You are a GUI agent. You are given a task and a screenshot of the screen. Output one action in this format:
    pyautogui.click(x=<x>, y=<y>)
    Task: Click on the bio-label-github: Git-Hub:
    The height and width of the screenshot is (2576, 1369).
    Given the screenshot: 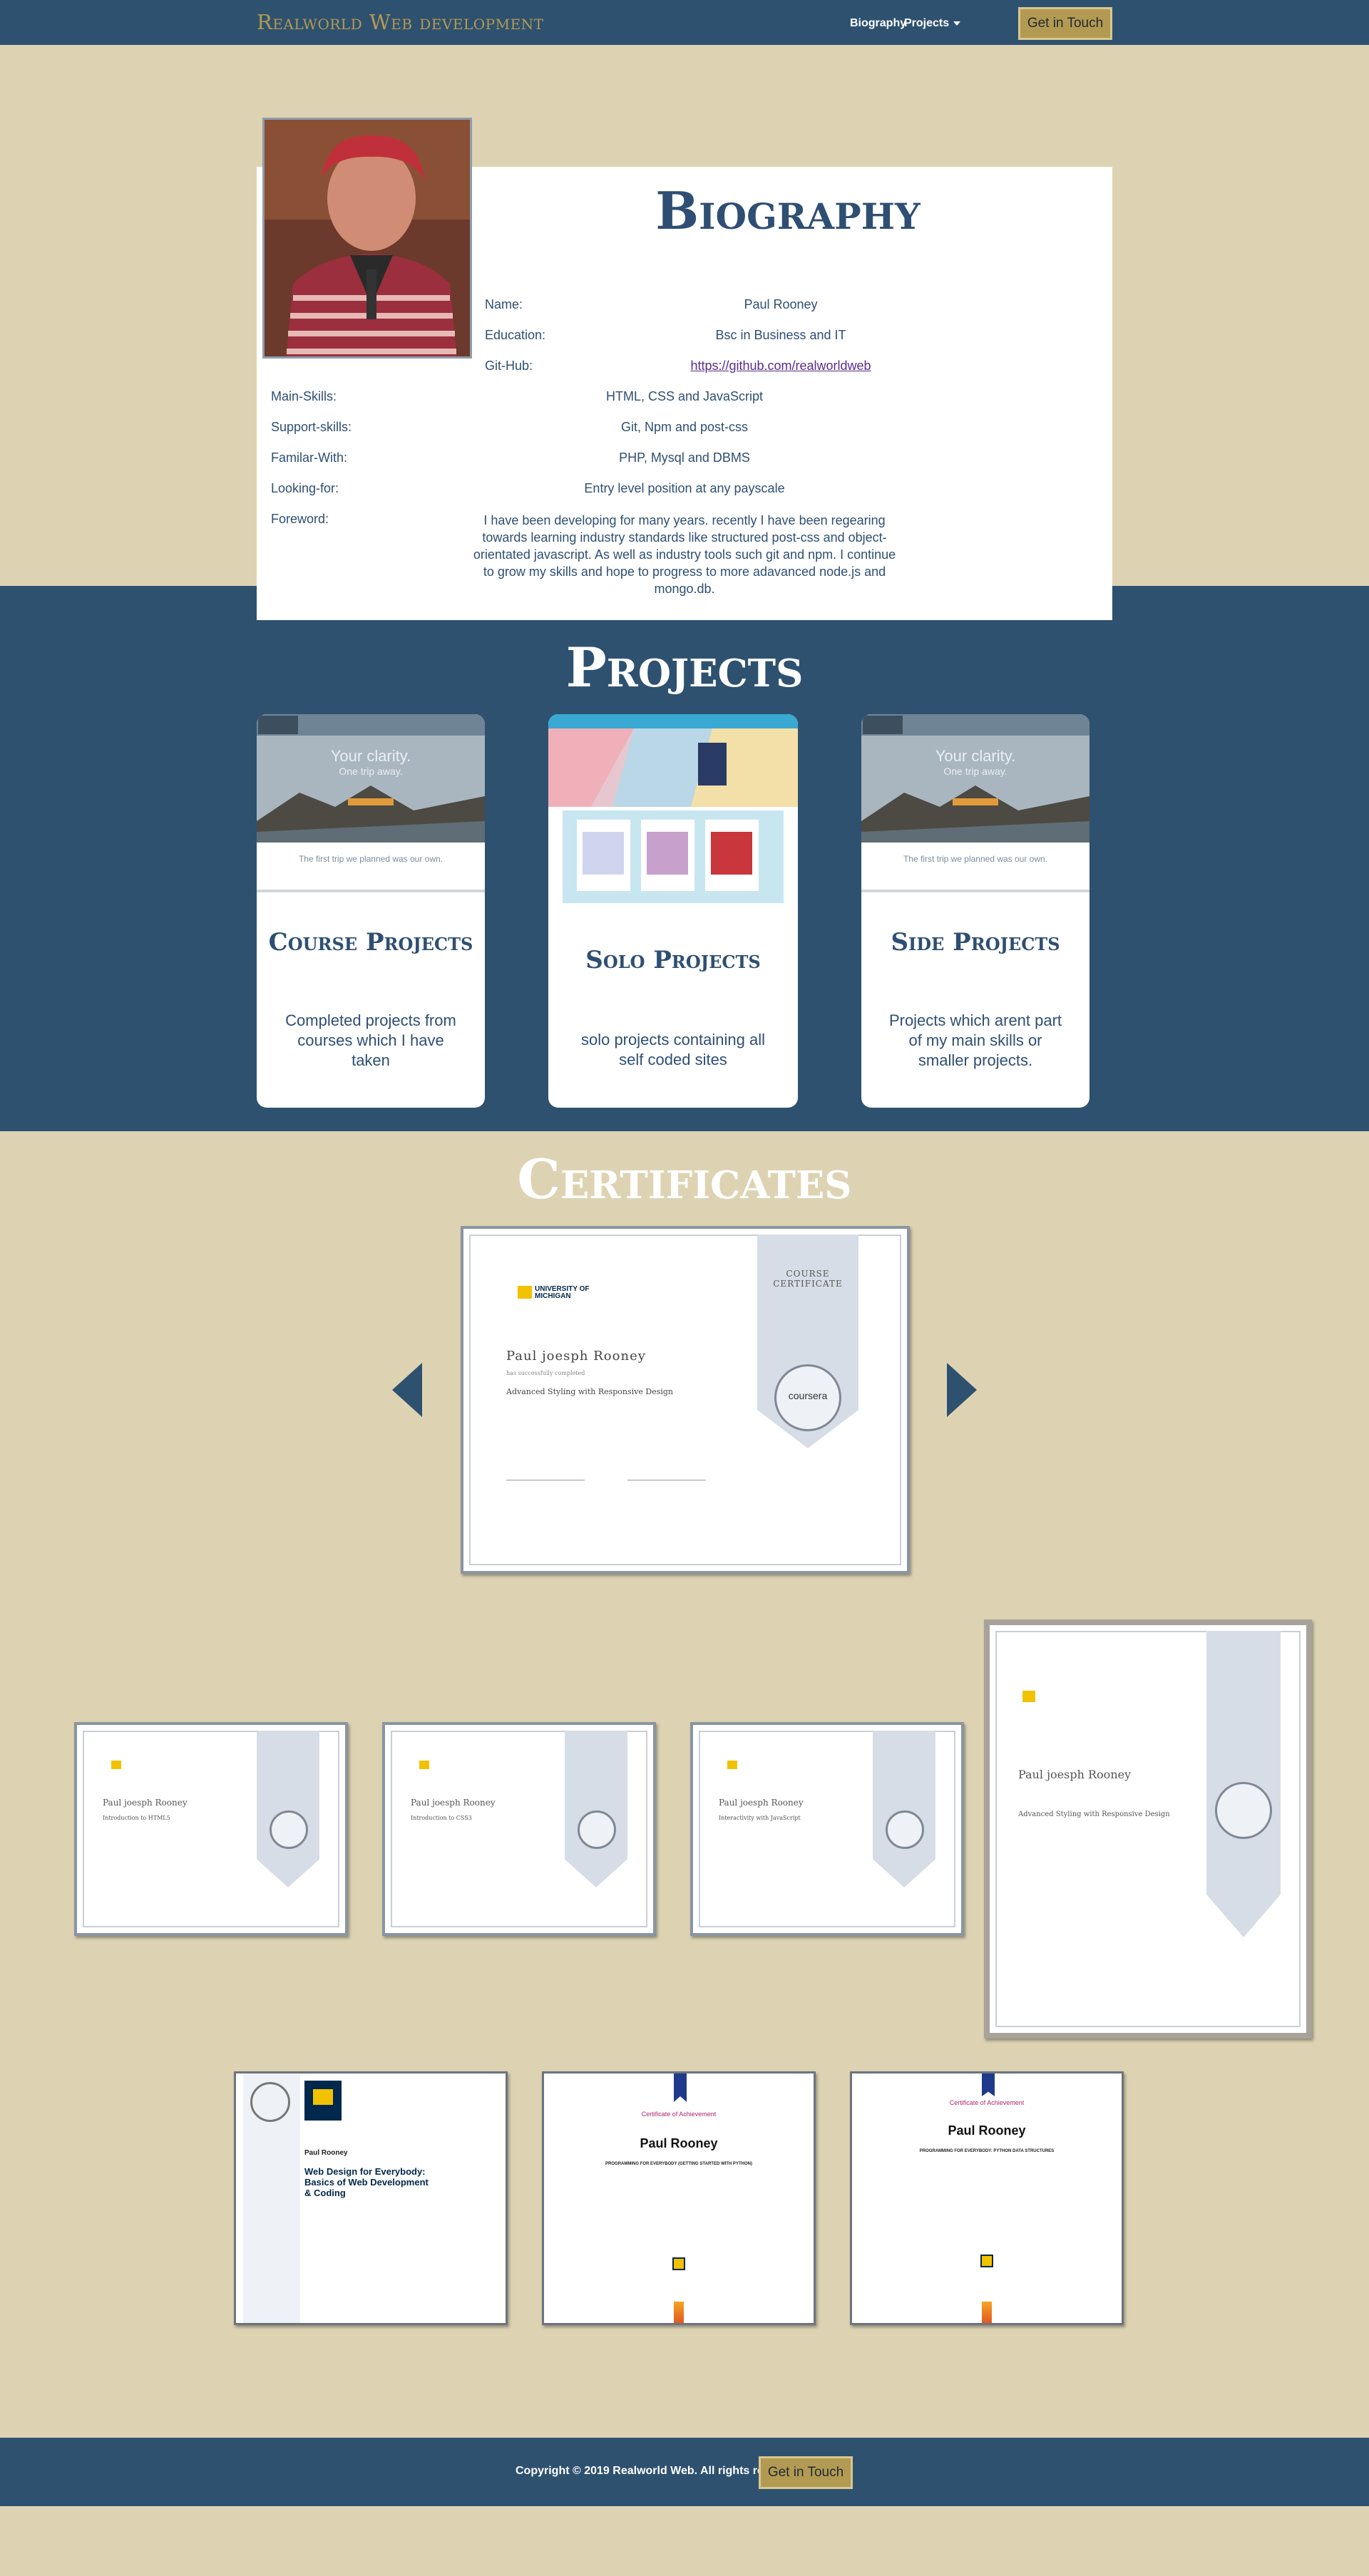 What is the action you would take?
    pyautogui.click(x=509, y=366)
    